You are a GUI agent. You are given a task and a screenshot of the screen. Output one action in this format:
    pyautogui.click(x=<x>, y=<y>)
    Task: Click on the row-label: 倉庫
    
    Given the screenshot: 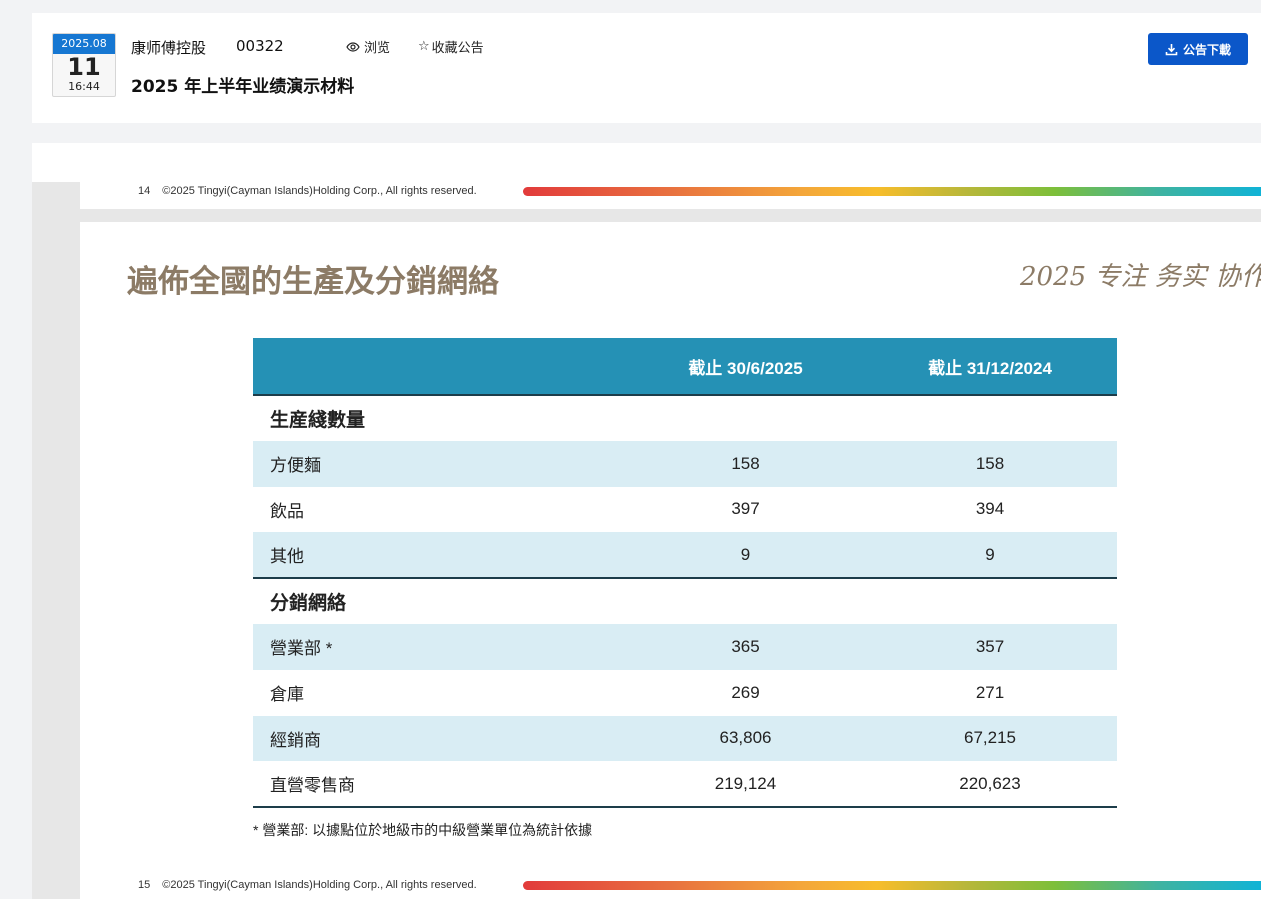 What is the action you would take?
    pyautogui.click(x=287, y=695)
    